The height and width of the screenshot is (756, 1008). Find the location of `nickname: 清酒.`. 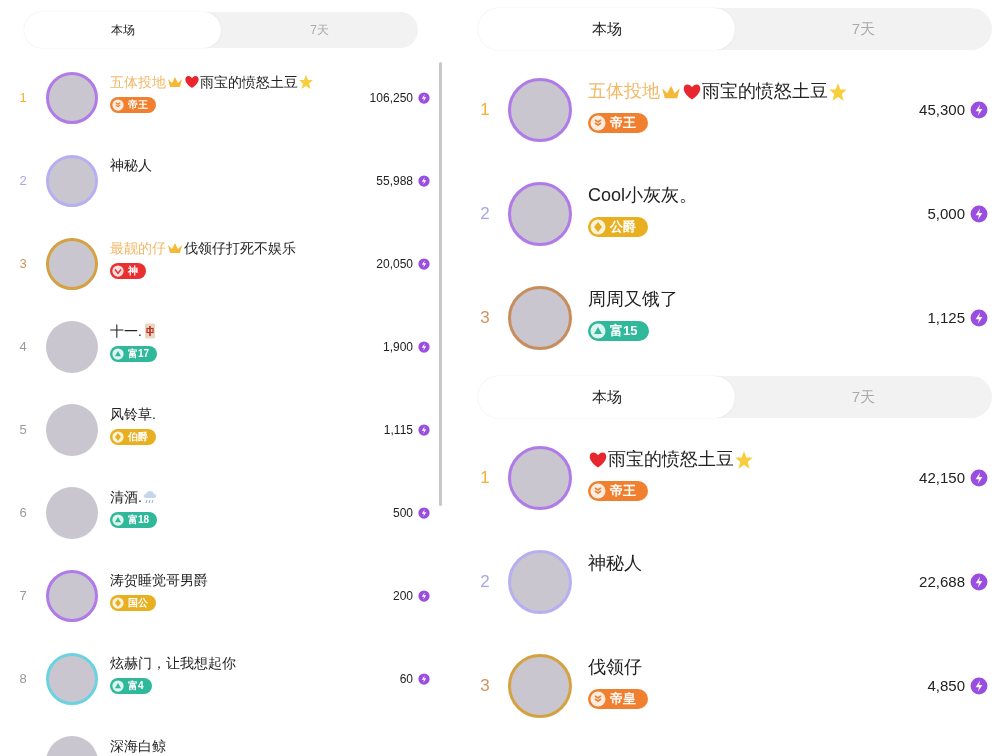

nickname: 清酒. is located at coordinates (126, 497).